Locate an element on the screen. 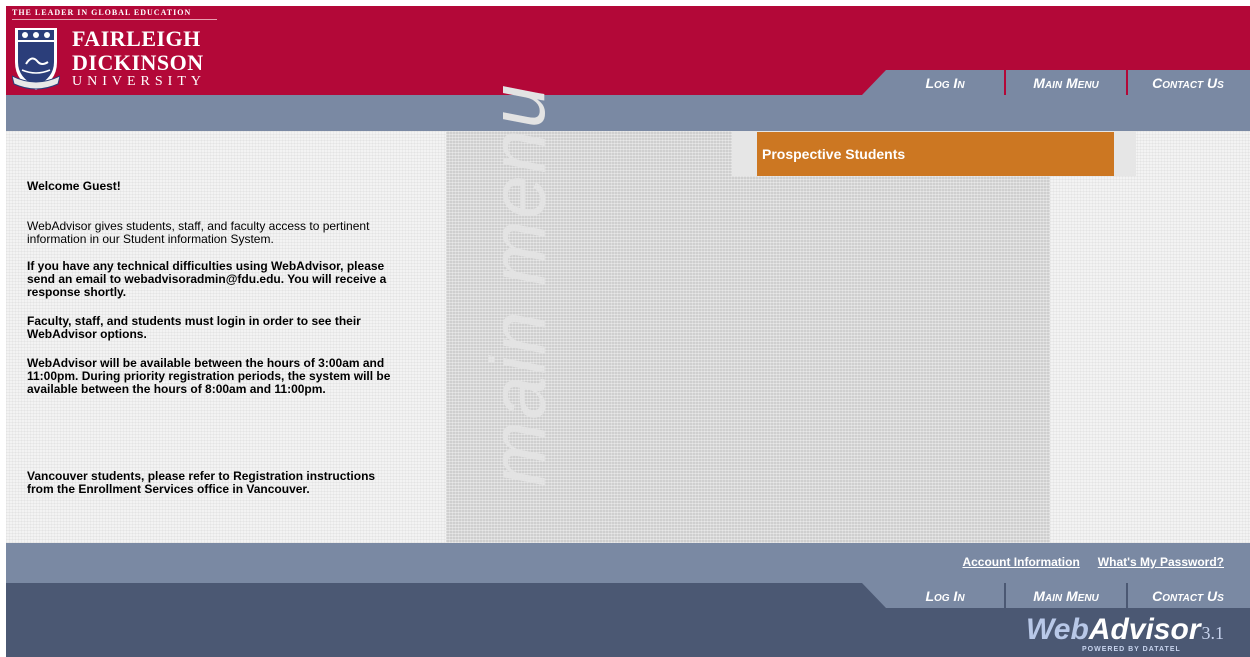  nav-contact-us-link: Contact Us is located at coordinates (1188, 83).